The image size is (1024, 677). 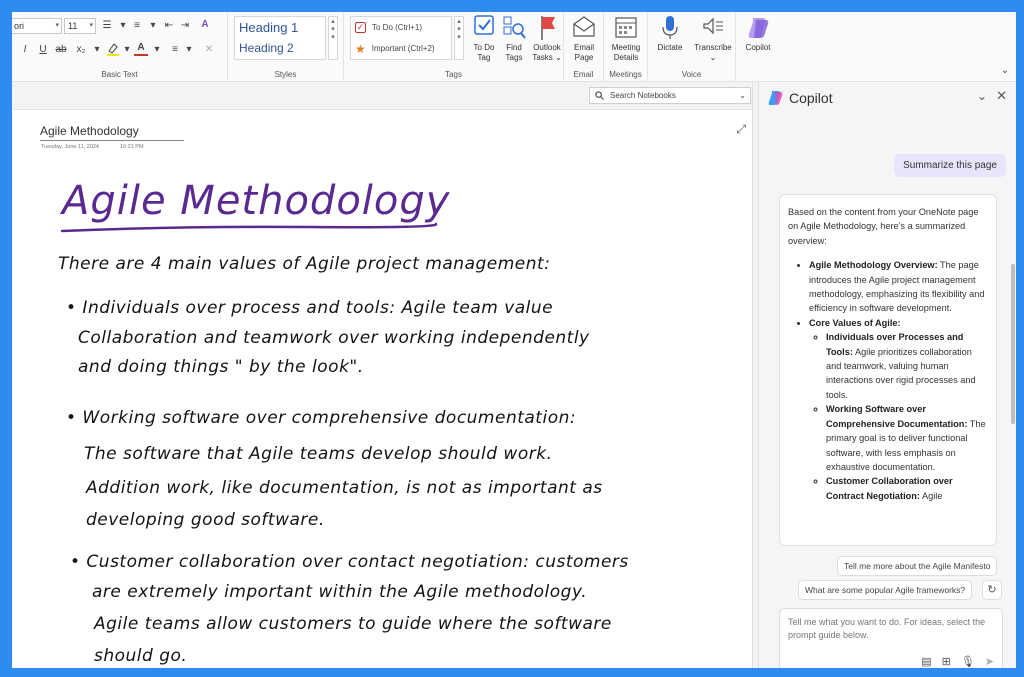 What do you see at coordinates (547, 47) in the screenshot?
I see `outlook-tasks-label-1: Outlook` at bounding box center [547, 47].